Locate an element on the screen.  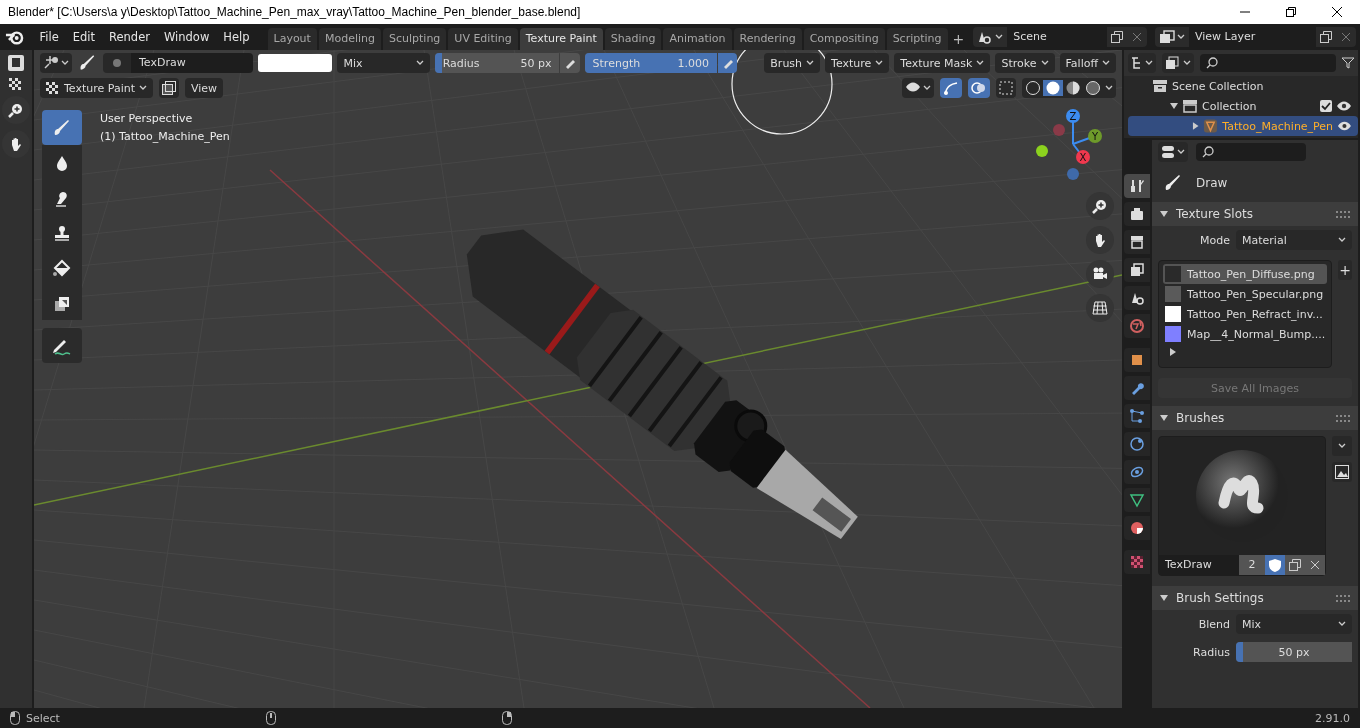
pressure-pen-icon is located at coordinates (570, 63).